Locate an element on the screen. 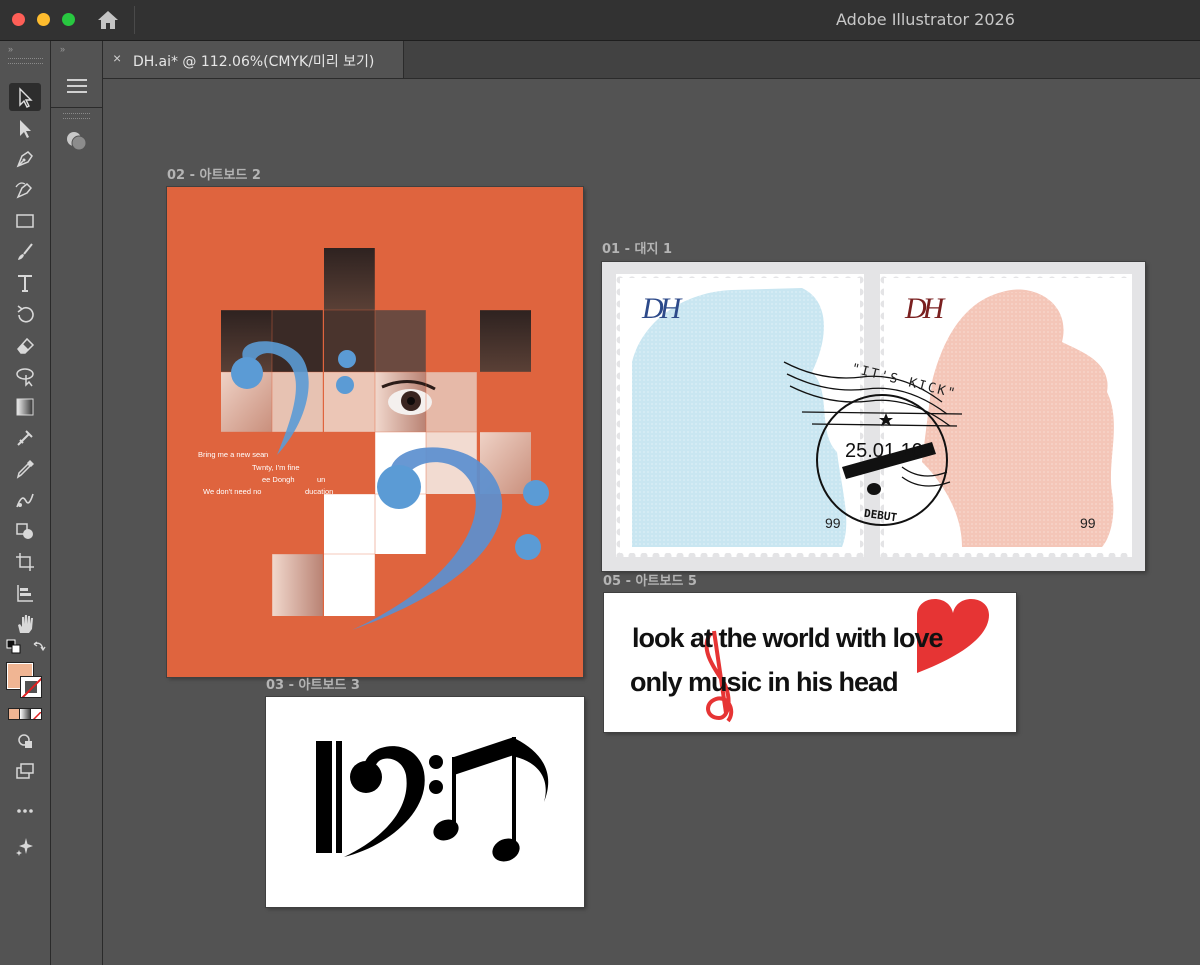  none-slash-icon is located at coordinates (36, 715).